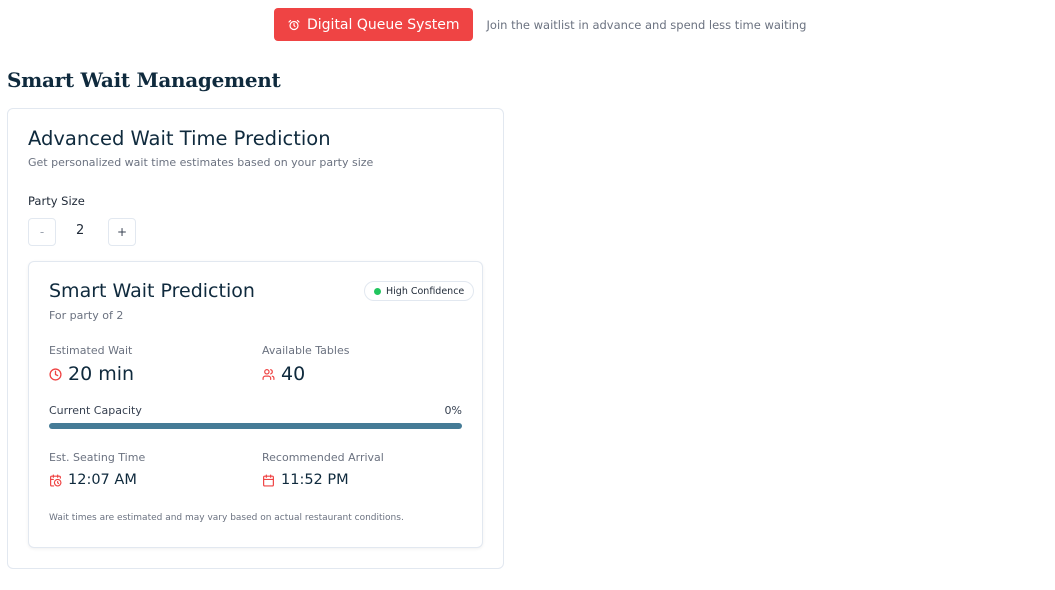 Image resolution: width=1055 pixels, height=590 pixels. Describe the element at coordinates (453, 410) in the screenshot. I see `capacity-percent: 0%` at that location.